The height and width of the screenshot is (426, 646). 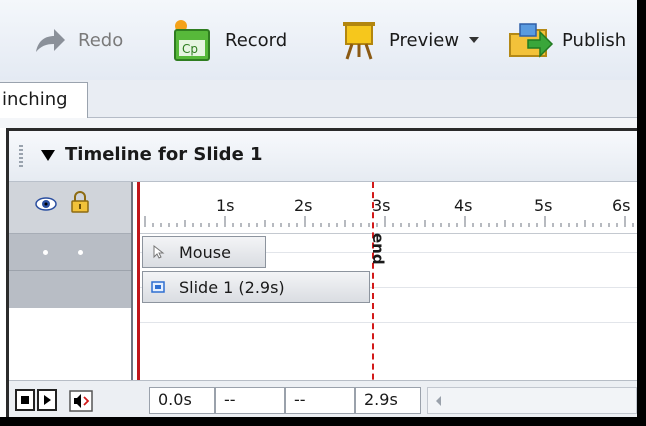 I want to click on redo-button: Redo, so click(x=77, y=40).